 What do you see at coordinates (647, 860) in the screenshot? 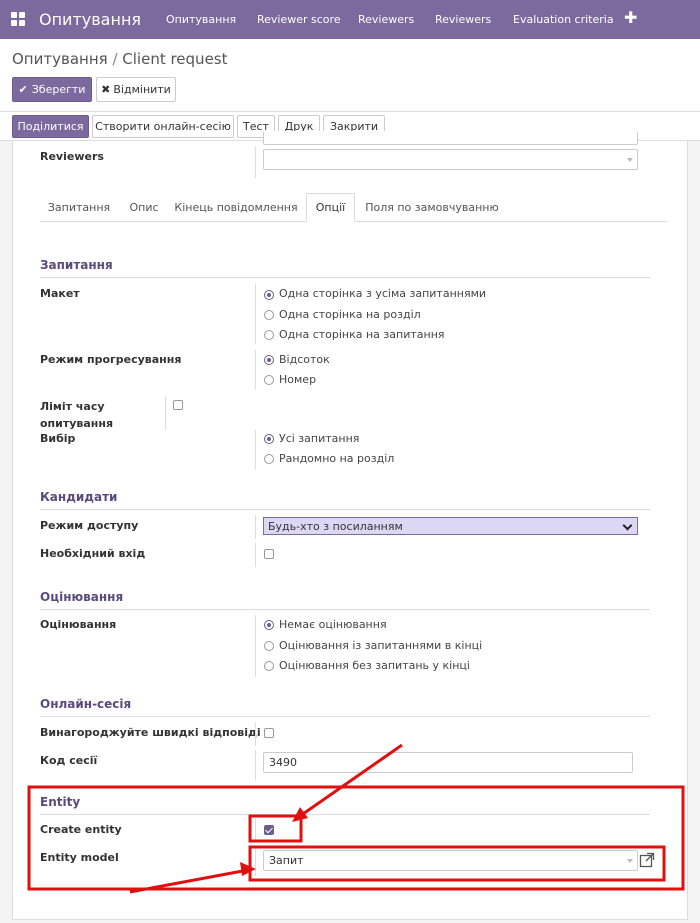
I see `external-link-icon` at bounding box center [647, 860].